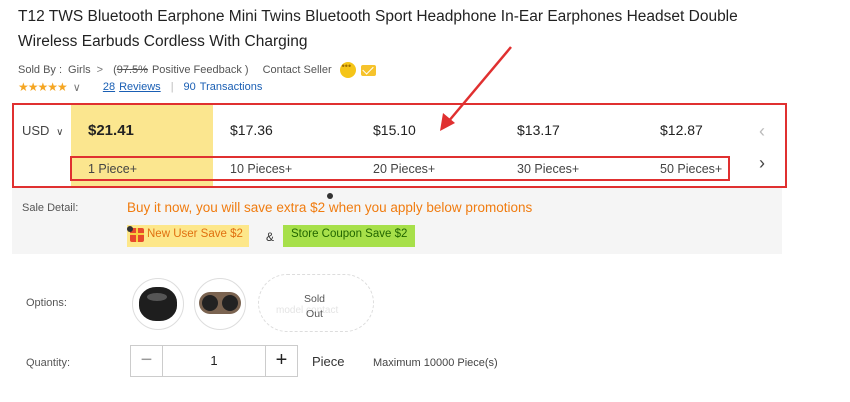  What do you see at coordinates (394, 130) in the screenshot?
I see `tier-price: $15.10` at bounding box center [394, 130].